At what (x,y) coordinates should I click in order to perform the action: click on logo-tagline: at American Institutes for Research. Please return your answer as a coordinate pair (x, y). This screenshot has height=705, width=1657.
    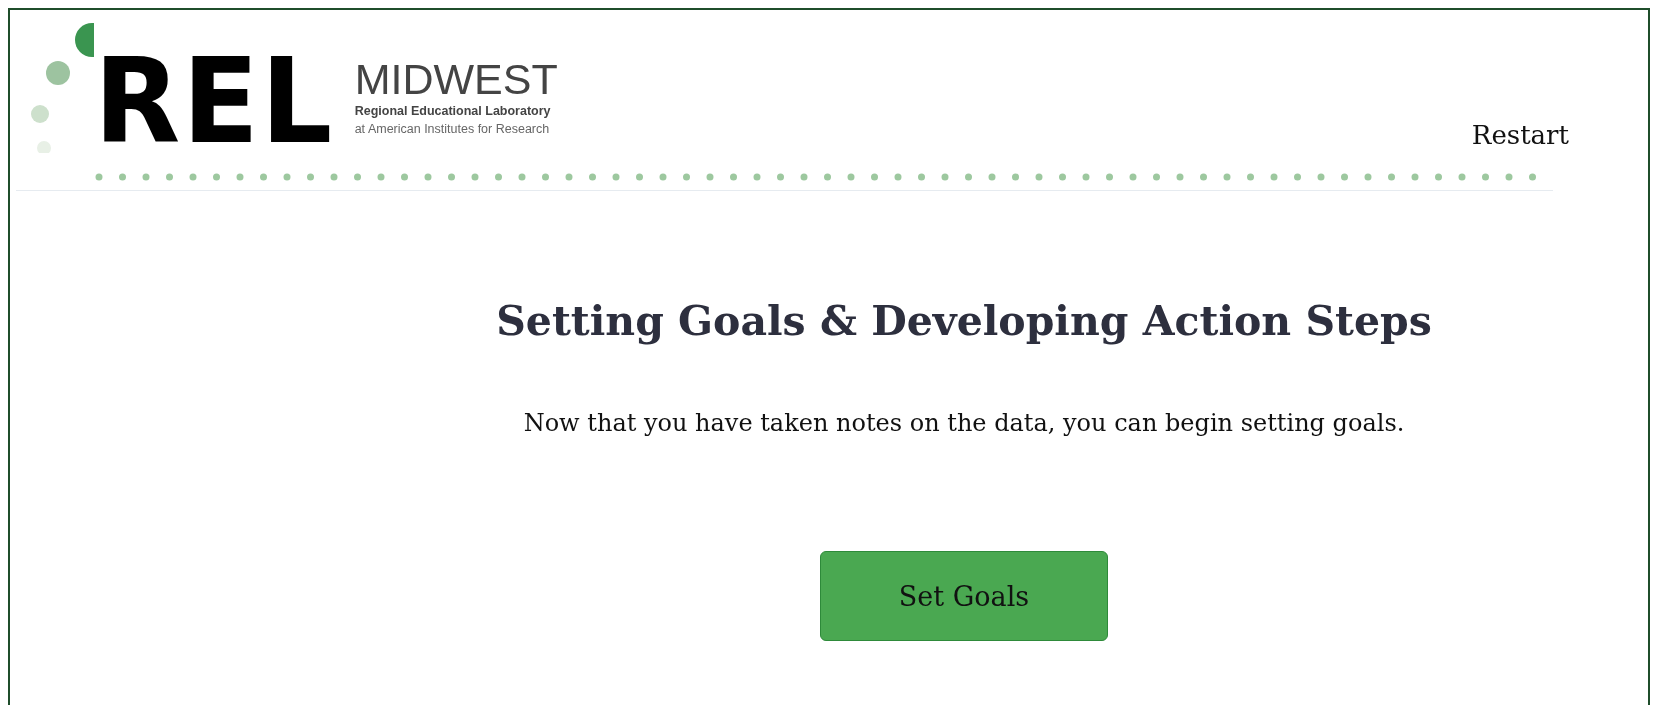
    Looking at the image, I should click on (452, 129).